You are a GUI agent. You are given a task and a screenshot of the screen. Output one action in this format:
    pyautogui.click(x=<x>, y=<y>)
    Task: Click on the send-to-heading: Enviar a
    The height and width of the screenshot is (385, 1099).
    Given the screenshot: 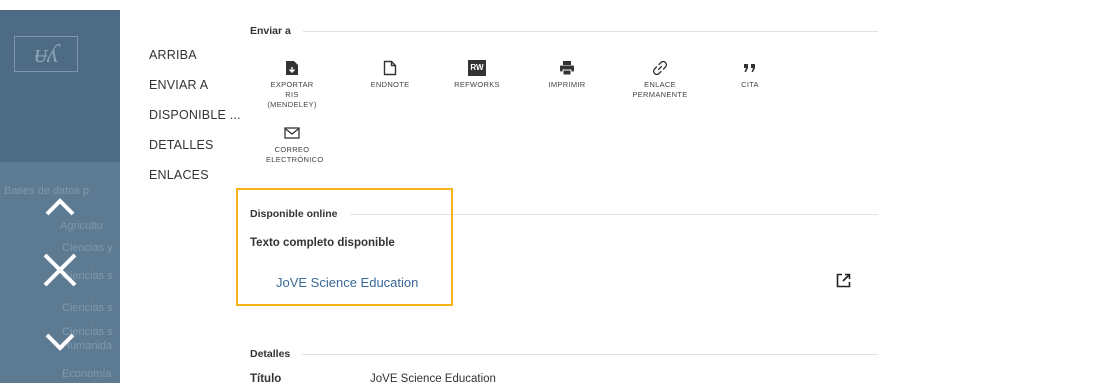 What is the action you would take?
    pyautogui.click(x=564, y=31)
    